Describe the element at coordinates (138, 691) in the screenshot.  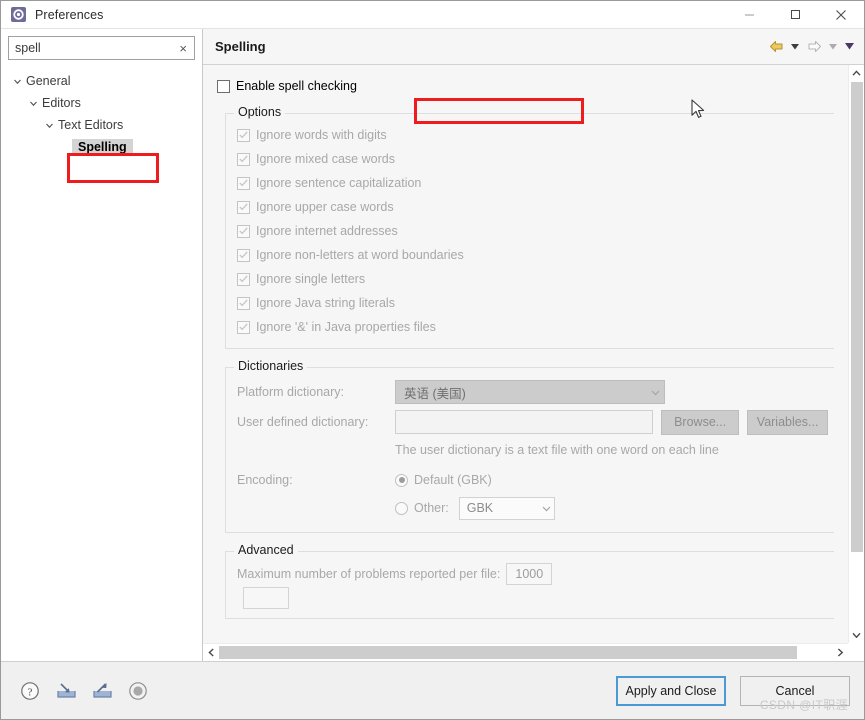
I see `record-icon` at that location.